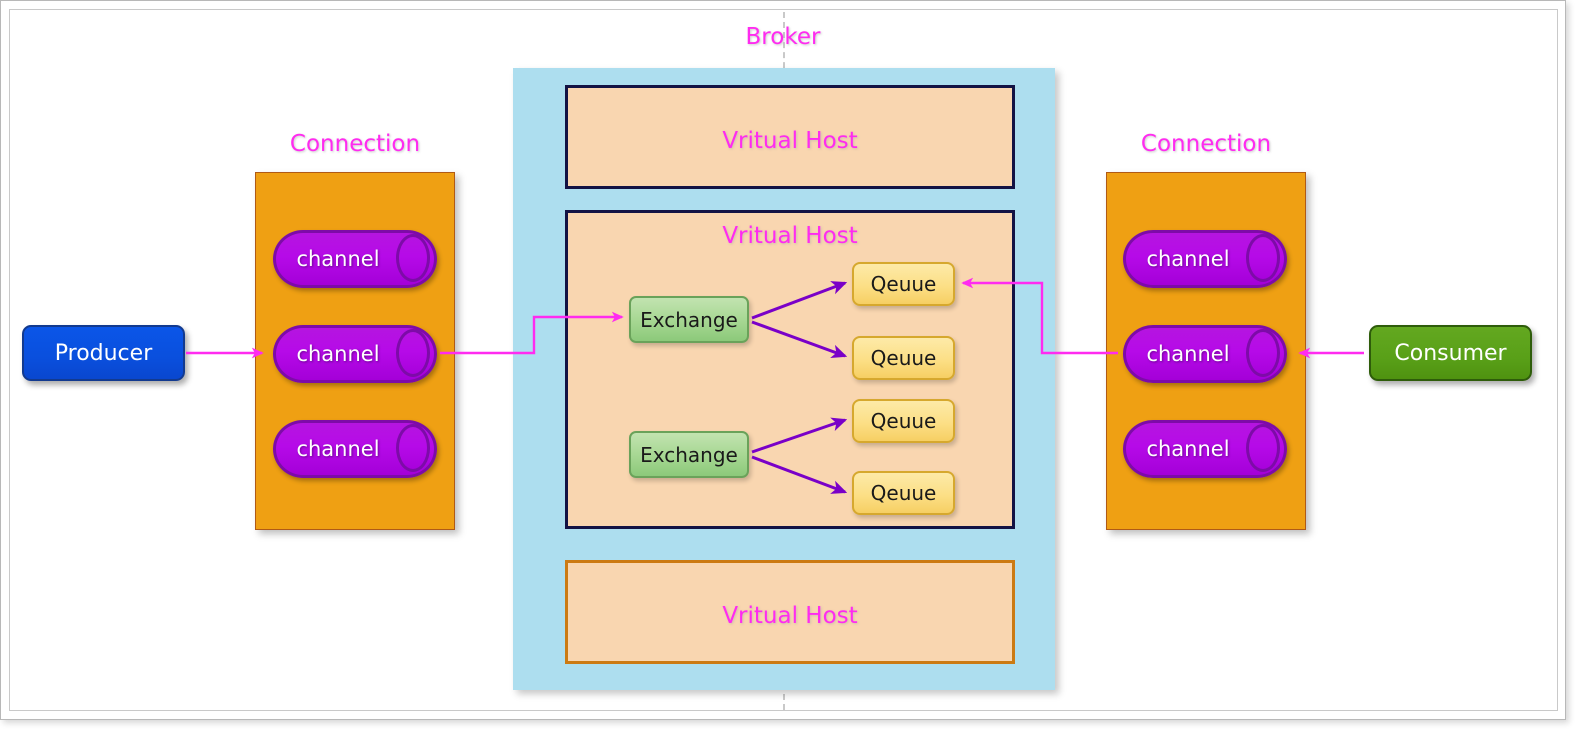  Describe the element at coordinates (1188, 259) in the screenshot. I see `right-channel-1-label: channel` at that location.